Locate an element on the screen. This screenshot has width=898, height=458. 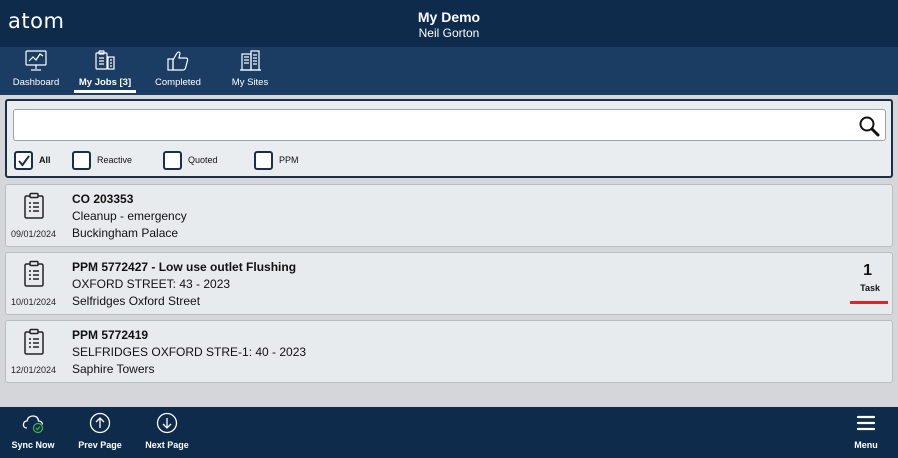
job-date: 09/01/2024 is located at coordinates (34, 234).